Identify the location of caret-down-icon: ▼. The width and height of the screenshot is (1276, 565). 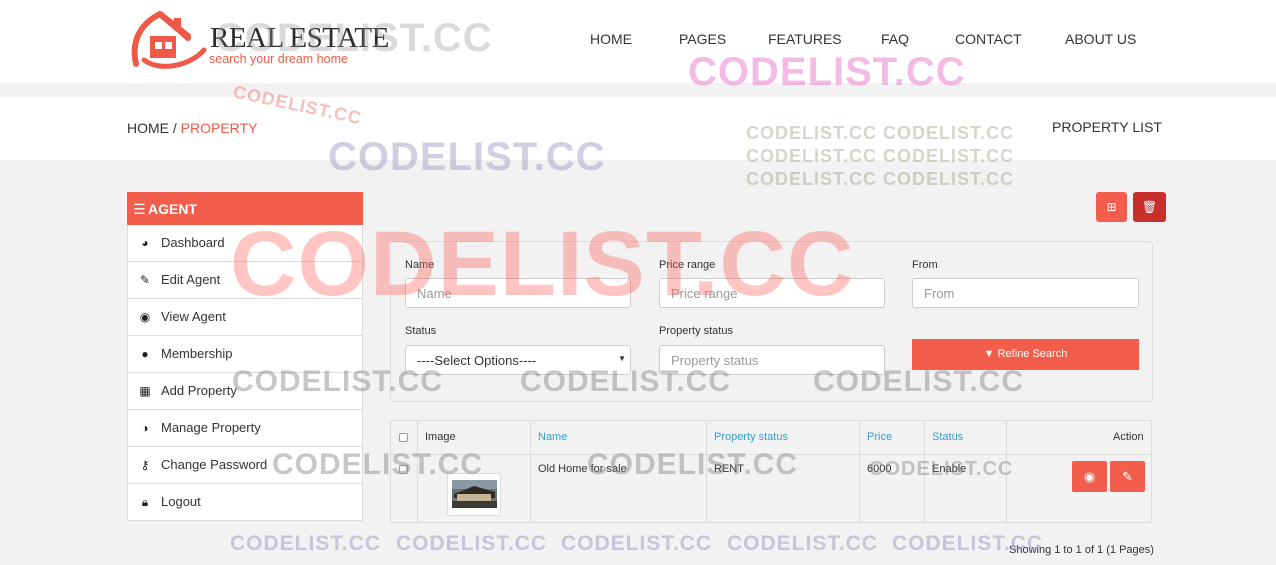
(622, 358).